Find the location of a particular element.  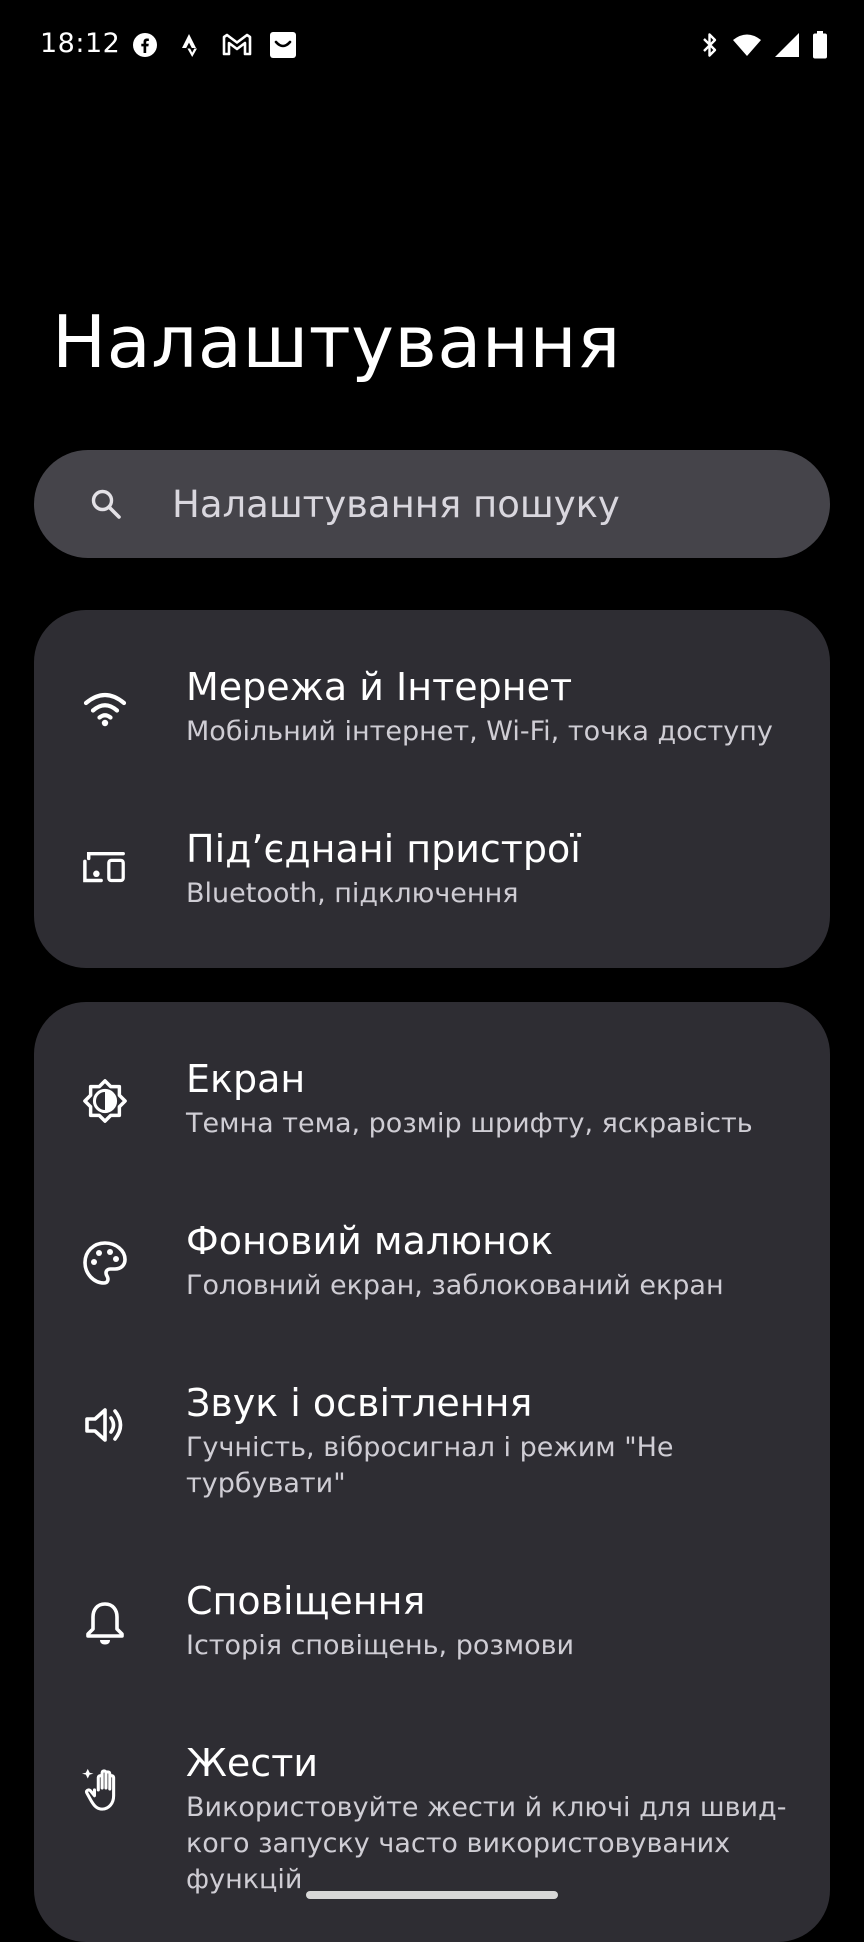

search-input is located at coordinates (452, 504).